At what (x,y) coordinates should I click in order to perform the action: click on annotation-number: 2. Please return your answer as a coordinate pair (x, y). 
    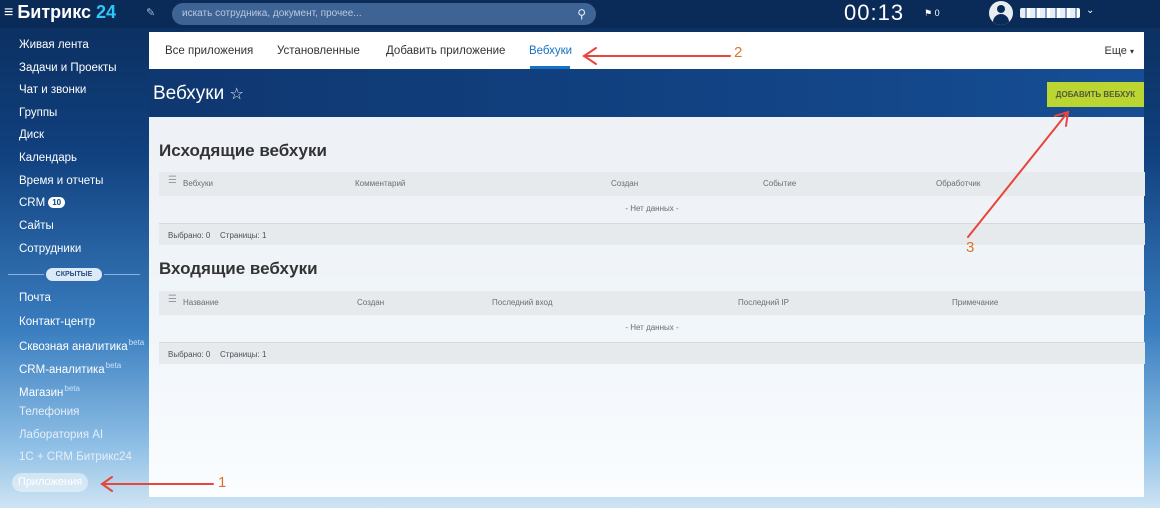
    Looking at the image, I should click on (738, 52).